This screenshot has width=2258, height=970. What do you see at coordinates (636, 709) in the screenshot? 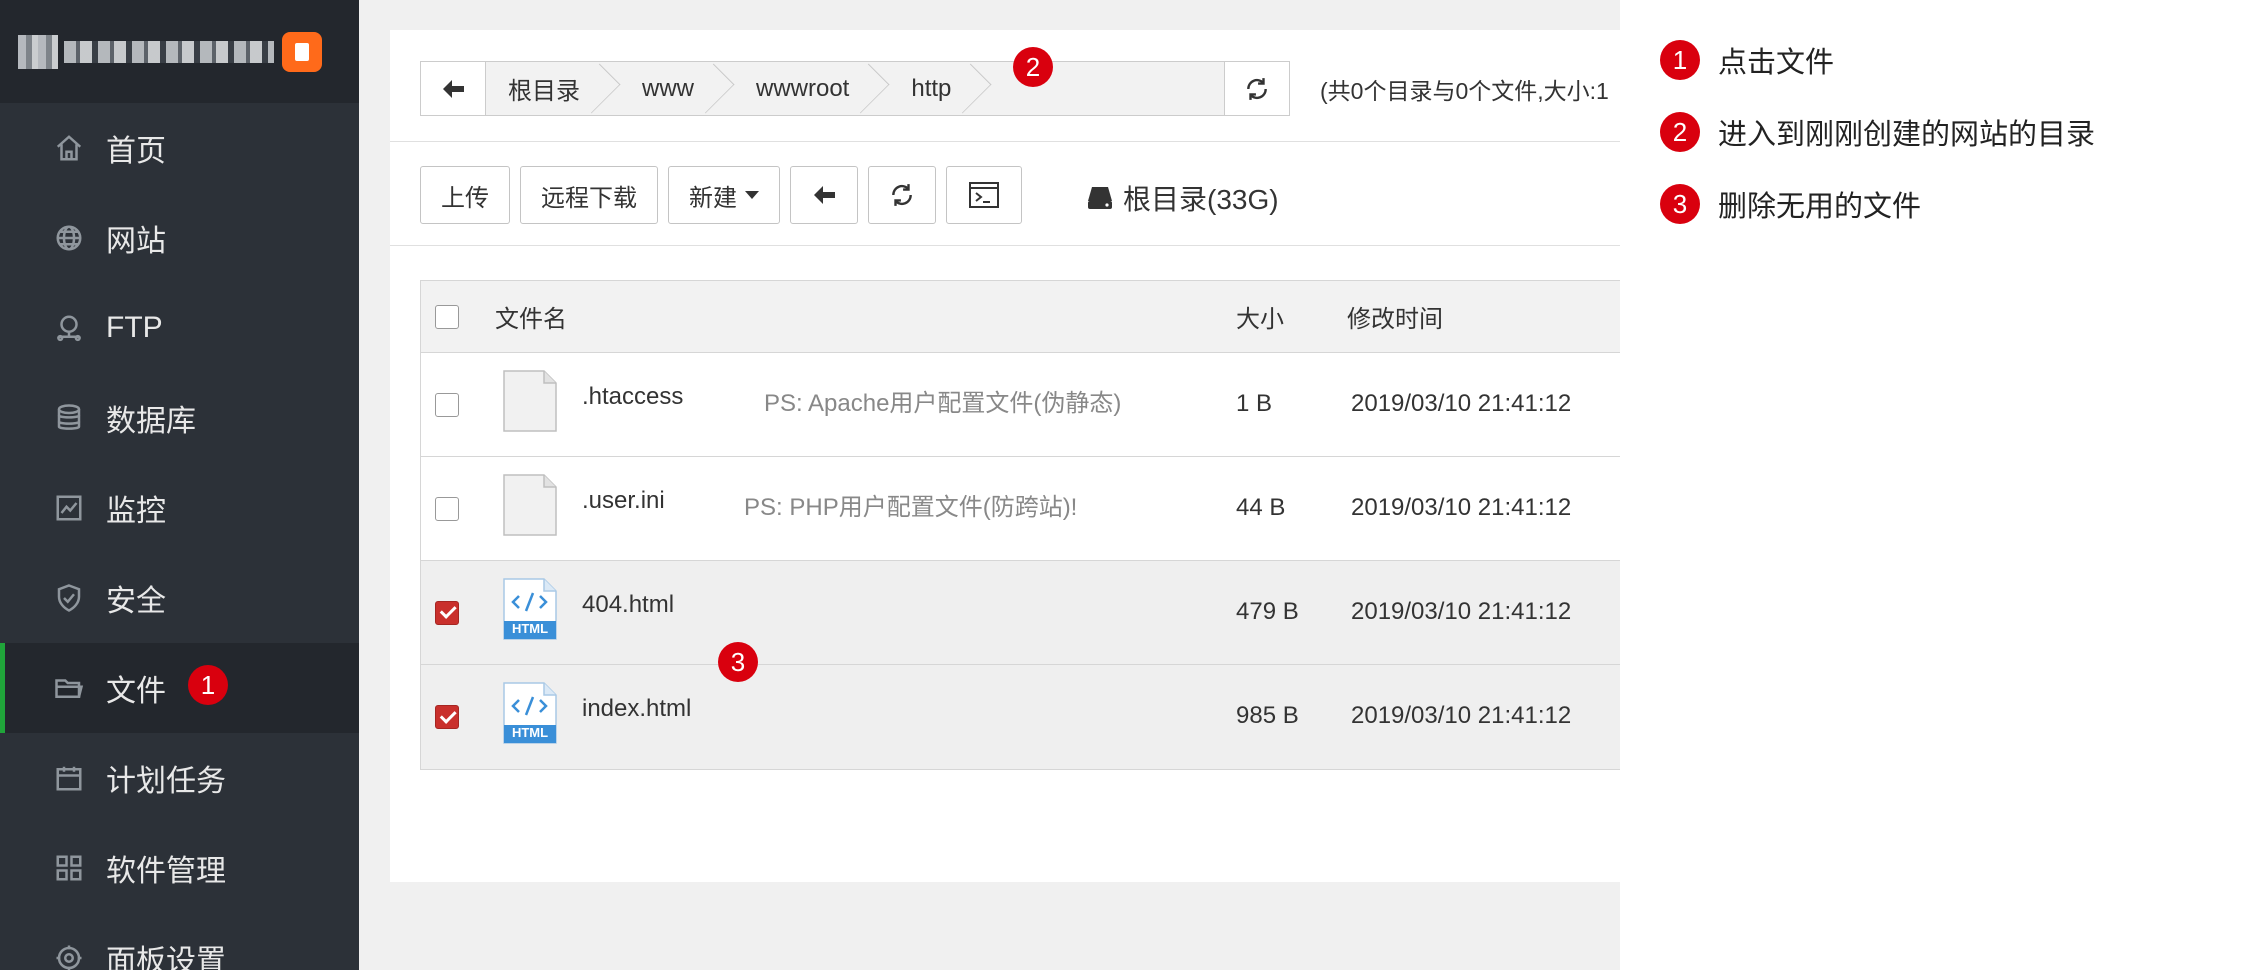
I see `file-name: index.html` at bounding box center [636, 709].